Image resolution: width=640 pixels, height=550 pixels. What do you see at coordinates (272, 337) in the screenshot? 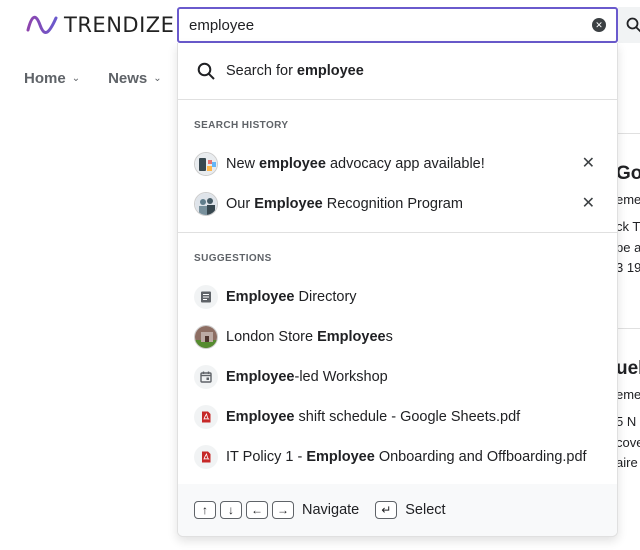
I see `suggestion-text-pre: London Store` at bounding box center [272, 337].